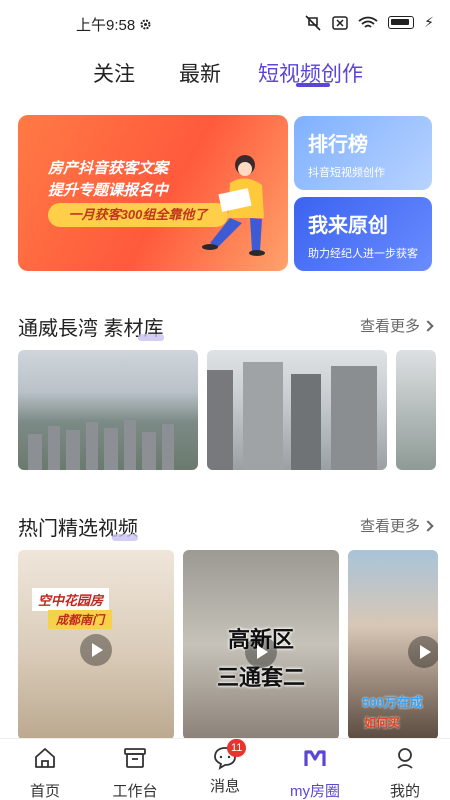 Image resolution: width=450 pixels, height=800 pixels. What do you see at coordinates (363, 254) in the screenshot?
I see `original-subtitle: 助力经纪人进一步获客` at bounding box center [363, 254].